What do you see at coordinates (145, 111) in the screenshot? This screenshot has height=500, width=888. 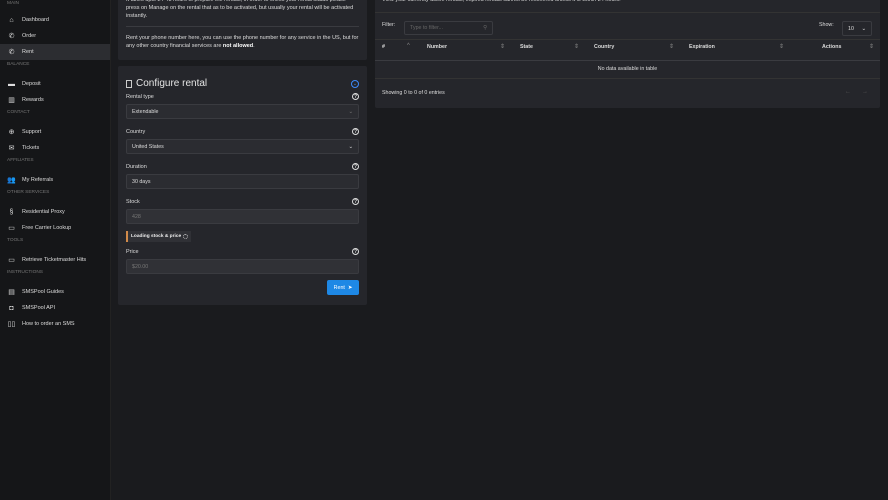 I see `rental-type-value: Extendable` at bounding box center [145, 111].